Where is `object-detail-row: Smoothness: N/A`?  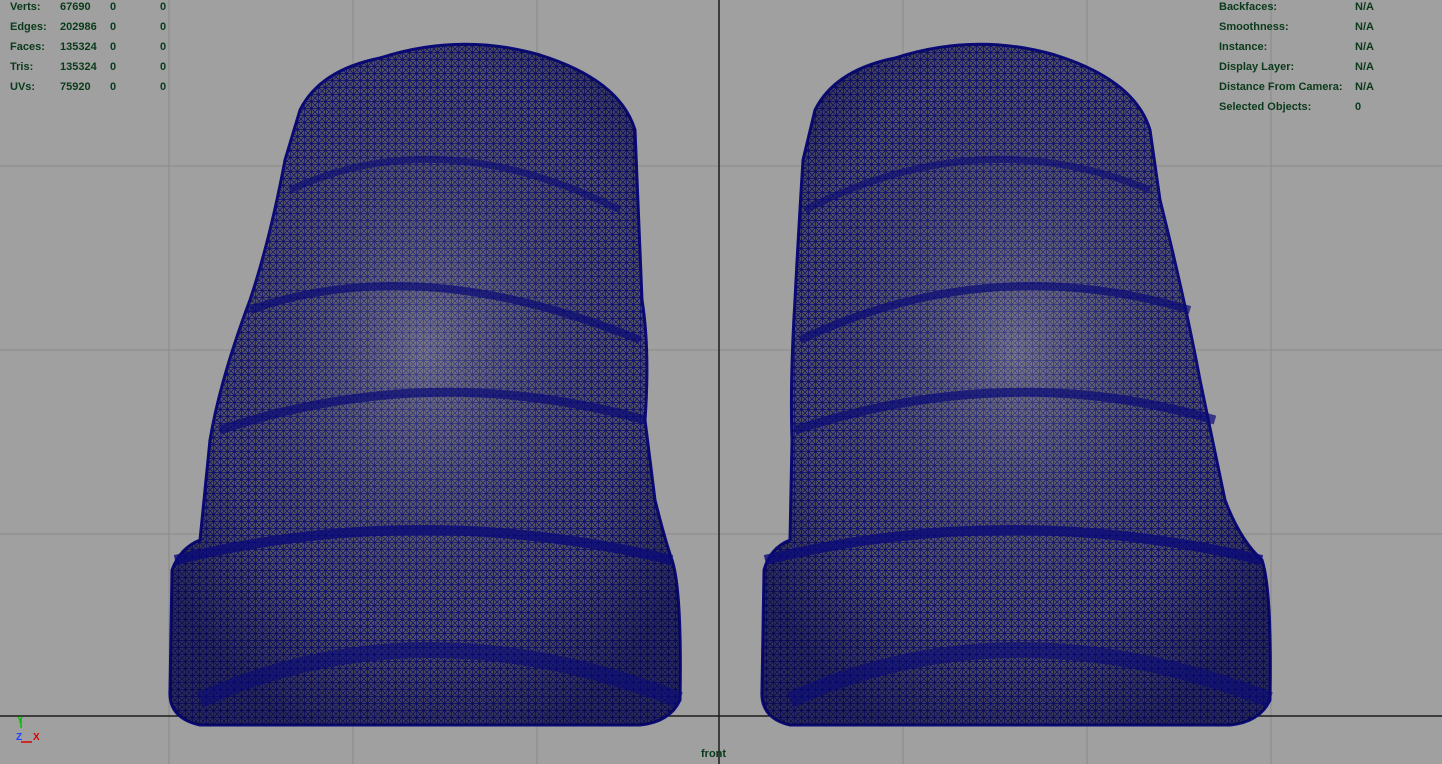
object-detail-row: Smoothness: N/A is located at coordinates (1296, 27).